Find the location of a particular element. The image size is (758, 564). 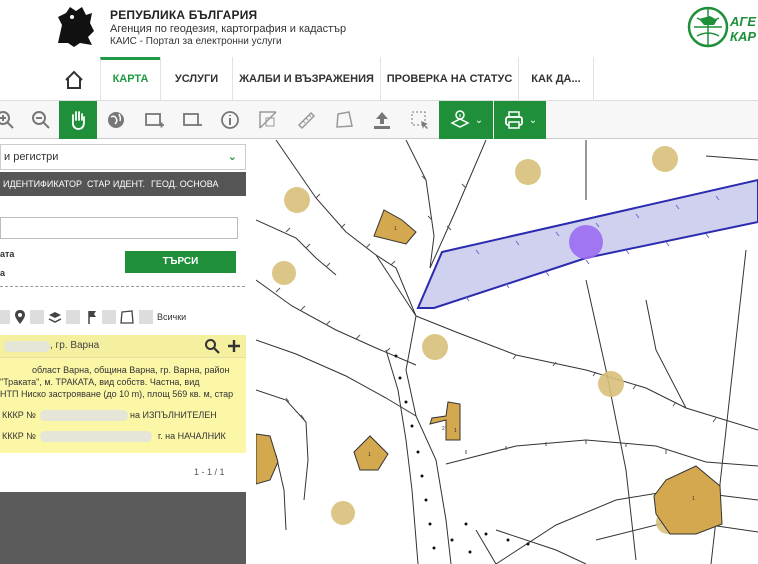

upload-icon is located at coordinates (382, 120).